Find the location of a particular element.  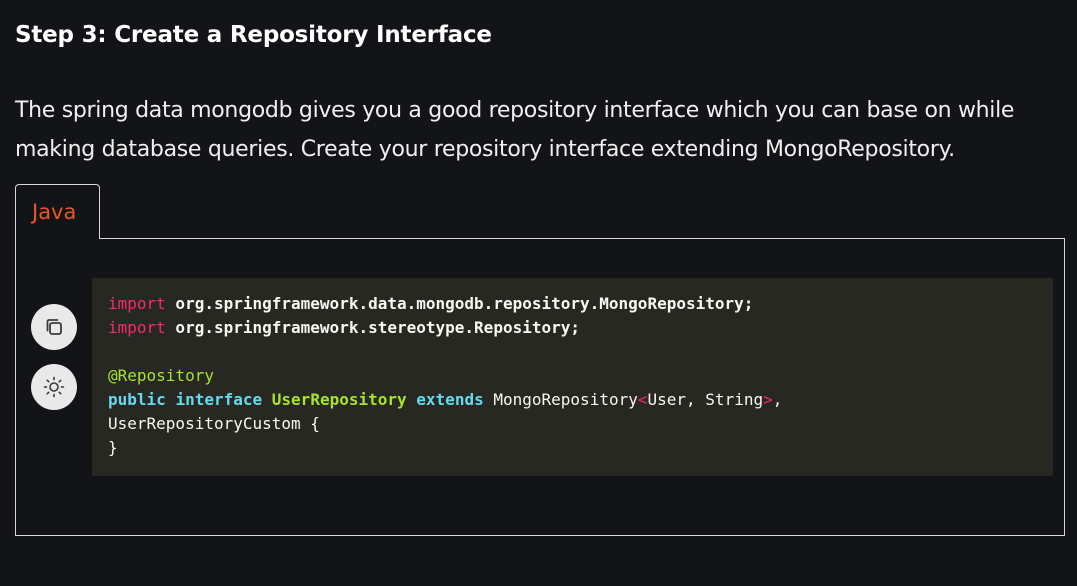

tab-java: Java is located at coordinates (57, 211).